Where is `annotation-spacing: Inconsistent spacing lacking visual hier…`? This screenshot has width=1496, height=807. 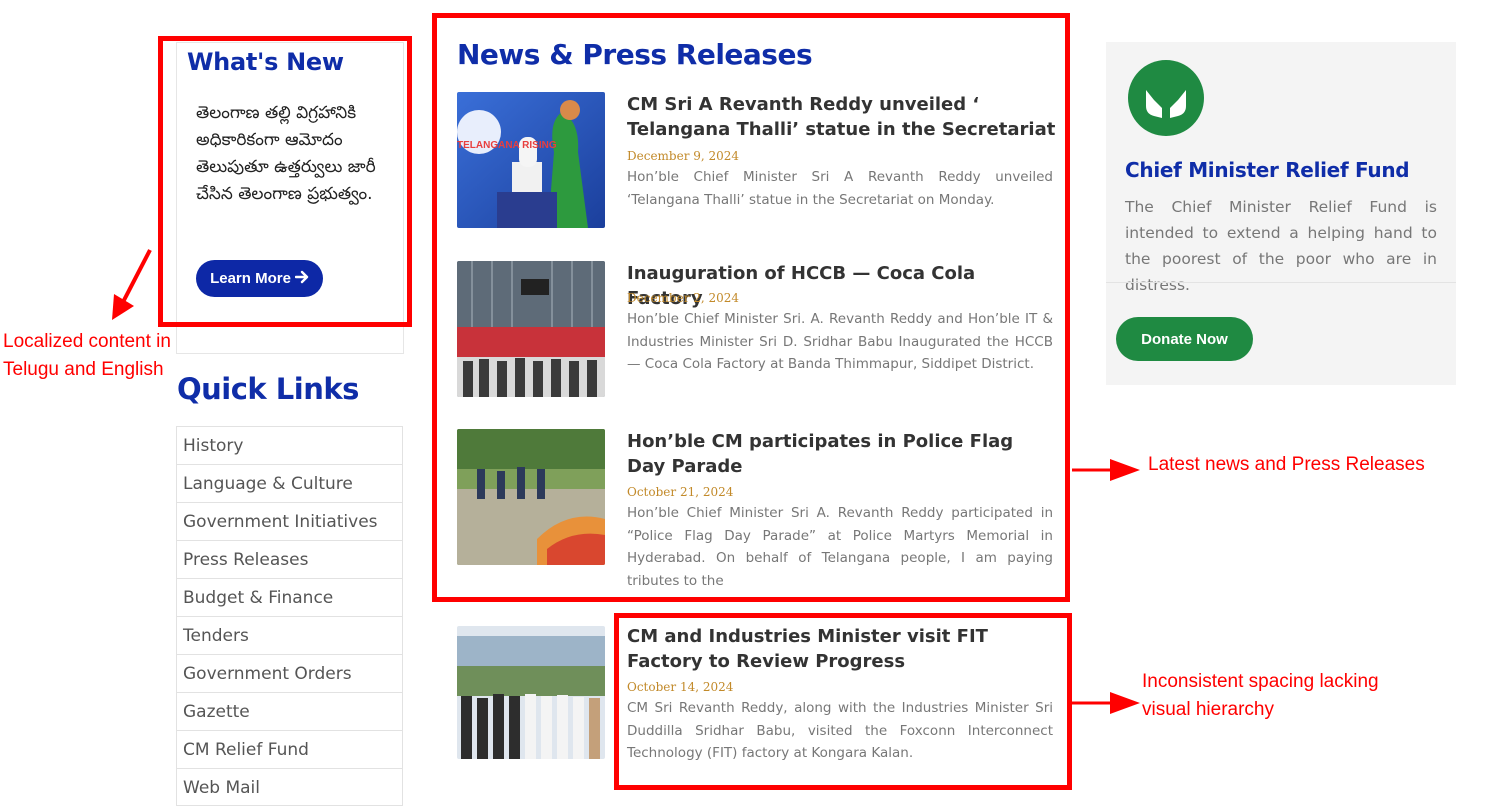 annotation-spacing: Inconsistent spacing lacking visual hier… is located at coordinates (1260, 695).